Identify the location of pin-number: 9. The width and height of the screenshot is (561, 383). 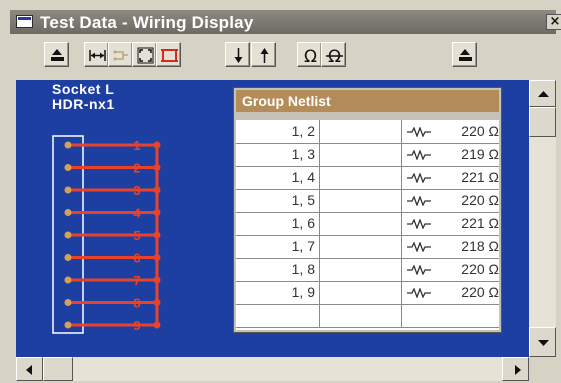
(136, 325).